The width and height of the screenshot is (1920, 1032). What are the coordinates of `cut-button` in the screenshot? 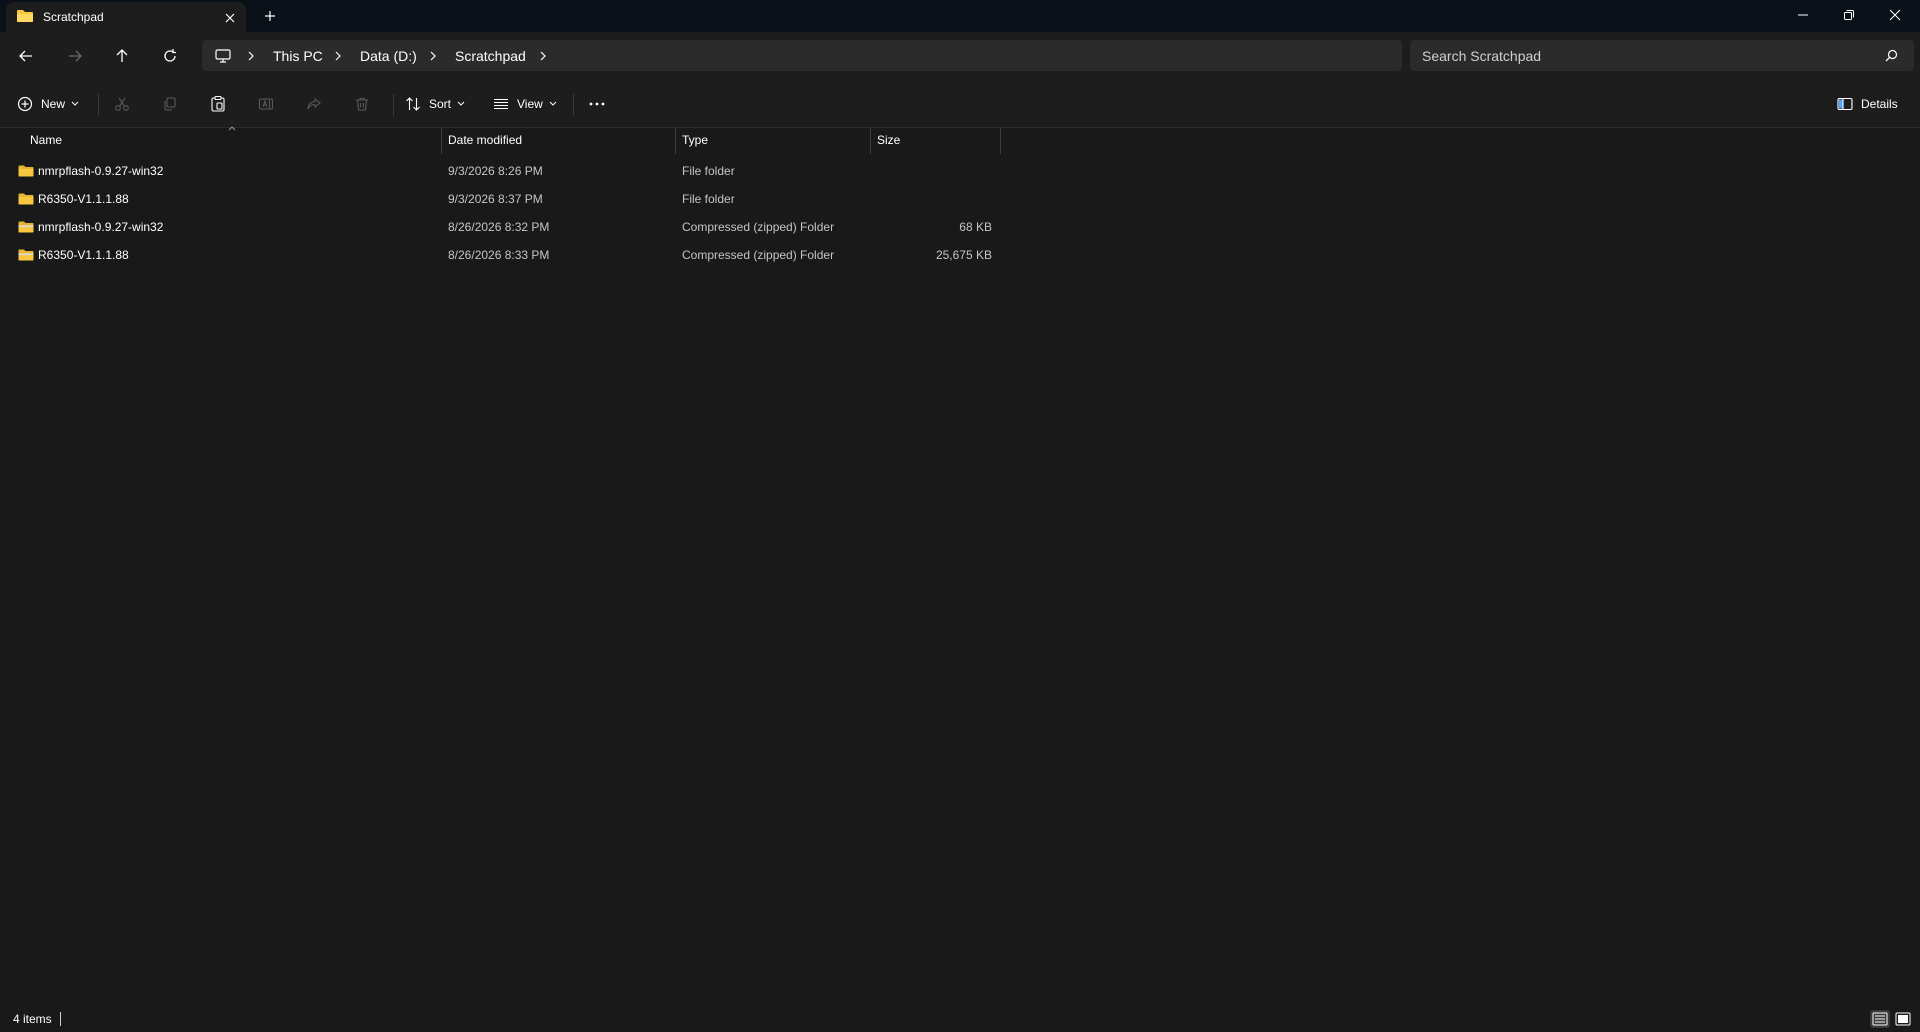 It's located at (122, 104).